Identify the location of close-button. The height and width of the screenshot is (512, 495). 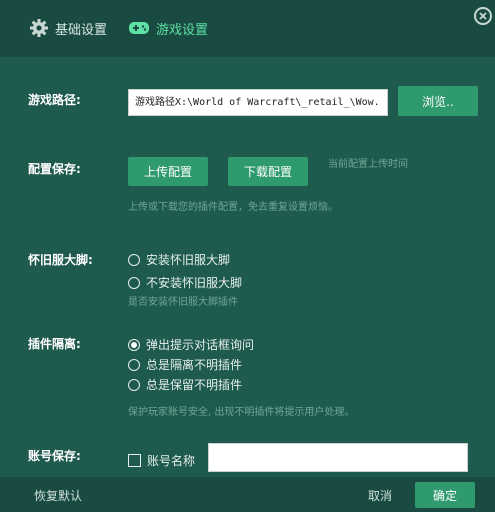
(483, 16).